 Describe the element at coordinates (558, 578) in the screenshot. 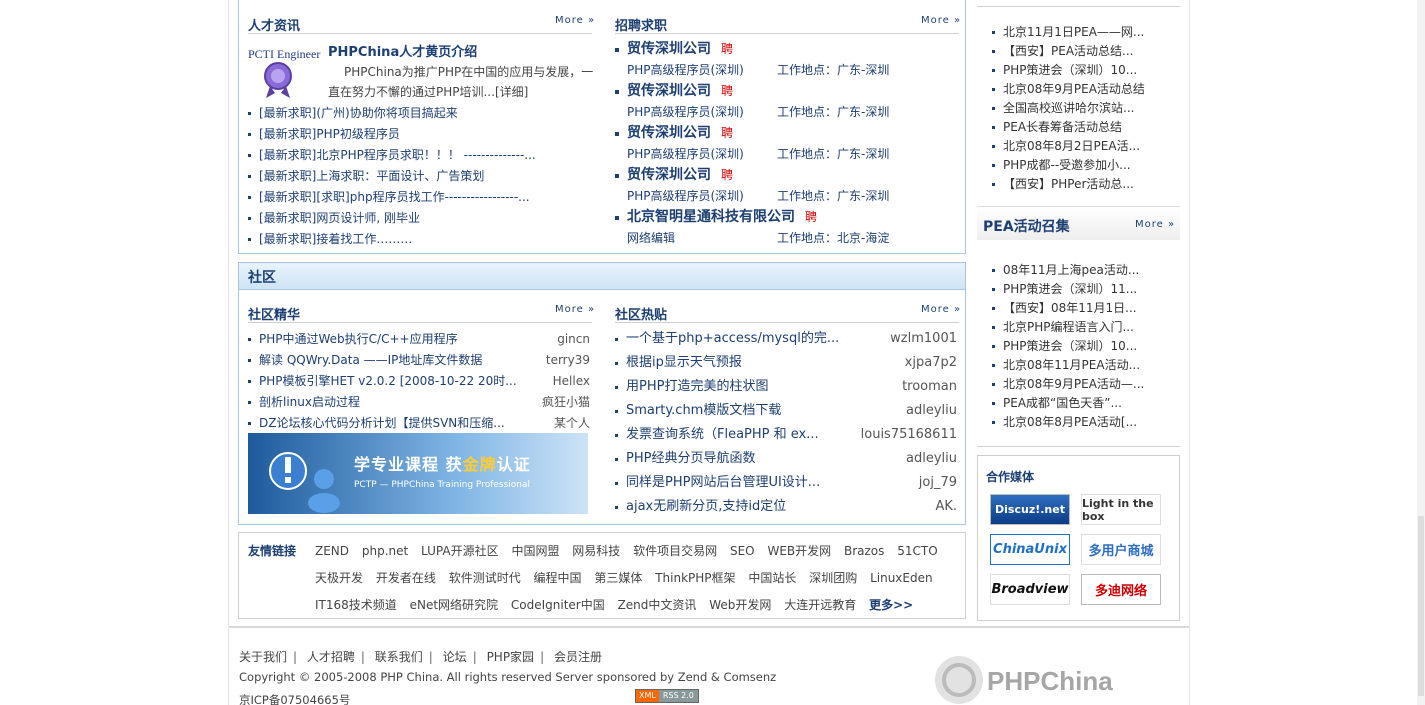

I see `friend-link: 编程中国` at that location.